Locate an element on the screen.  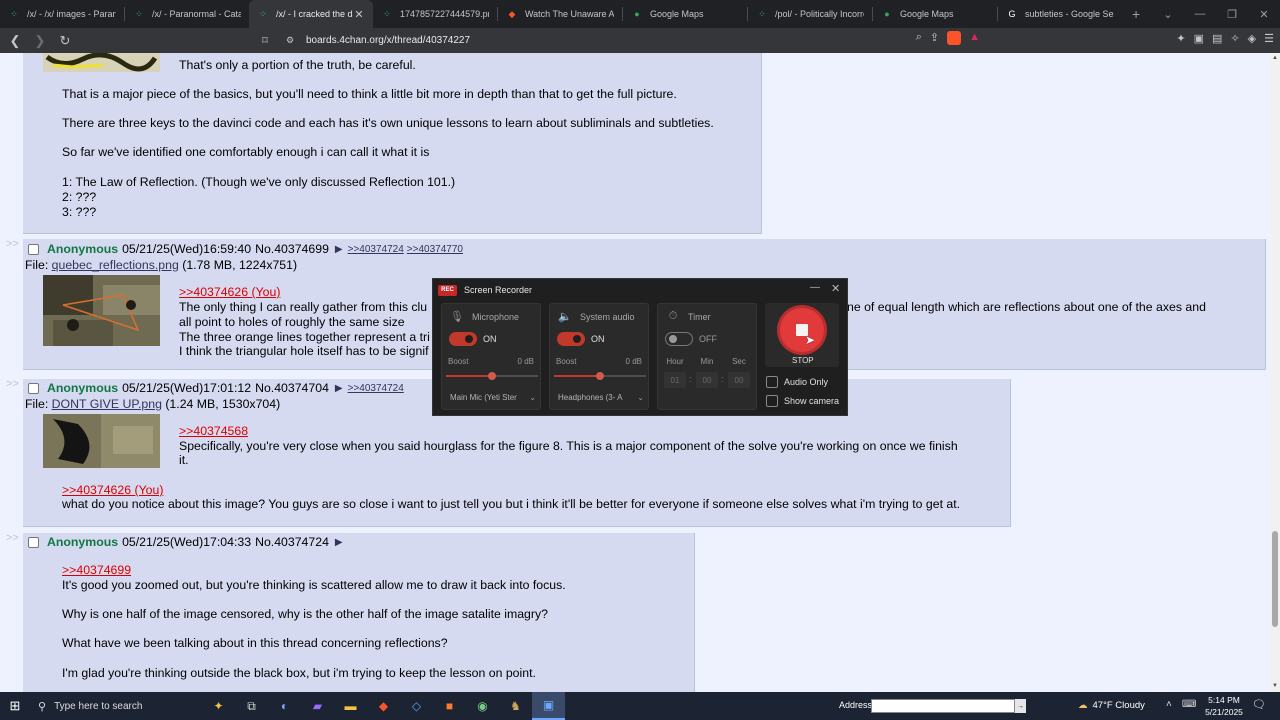
task-view-icon: ⧉ is located at coordinates (251, 706).